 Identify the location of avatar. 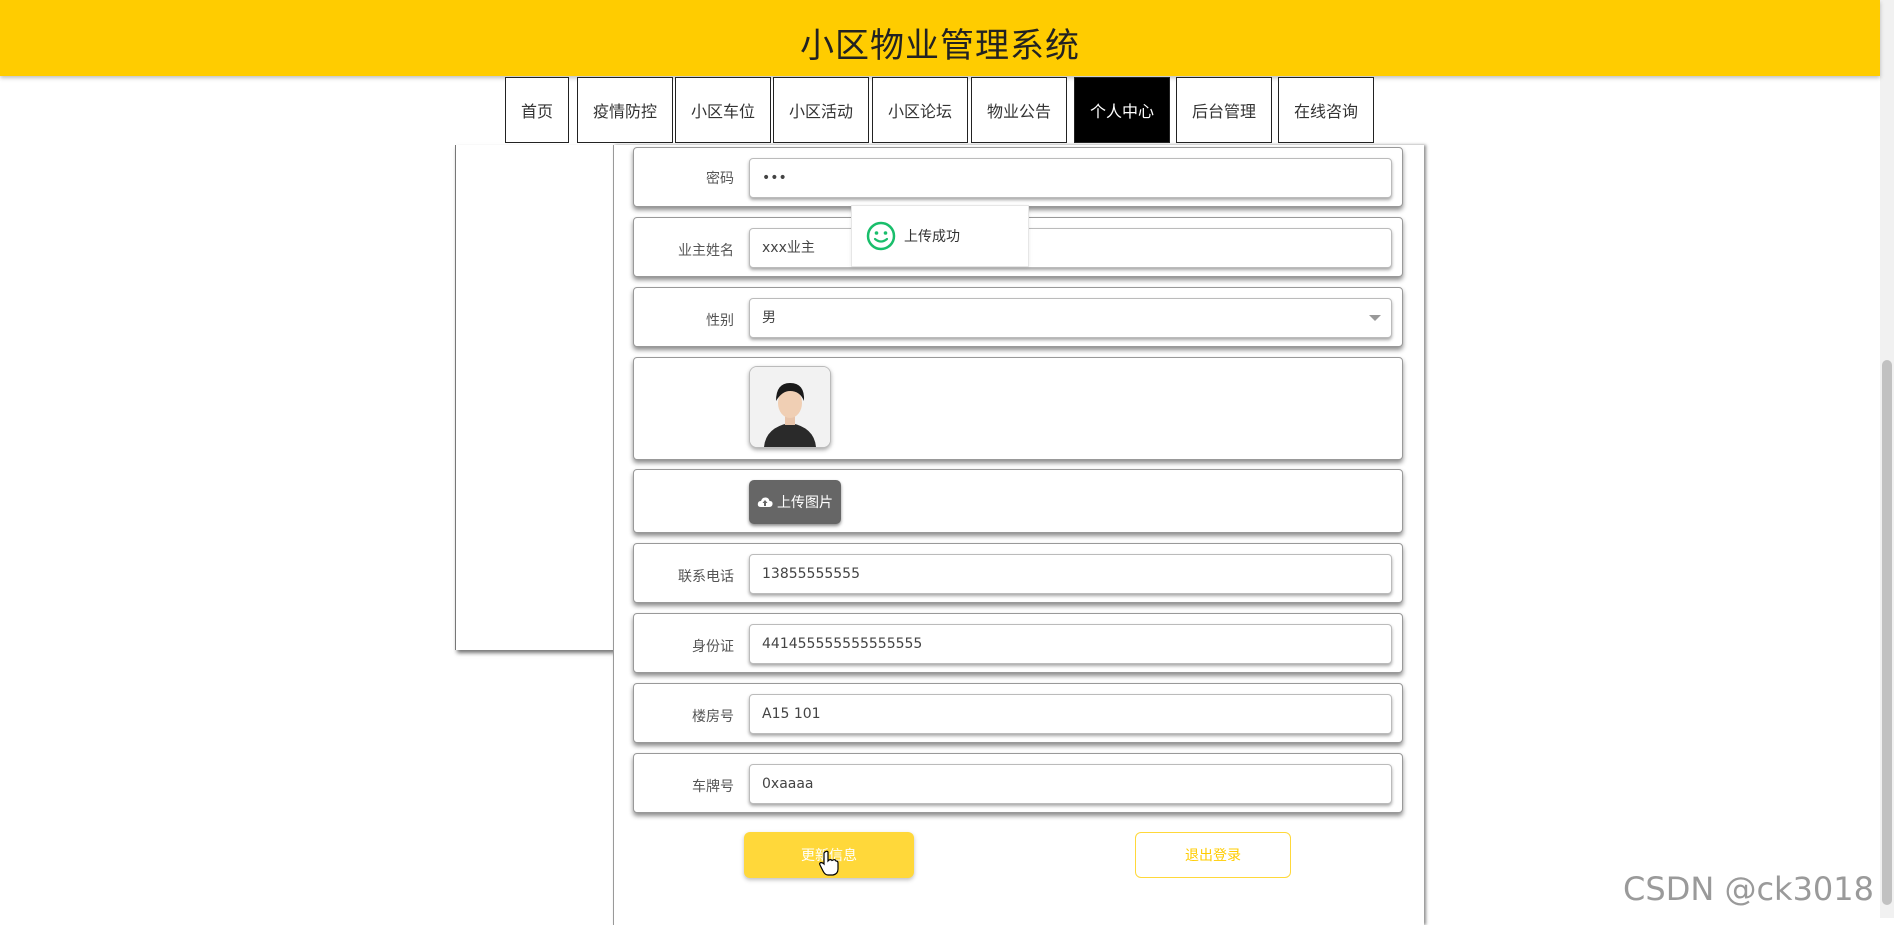
(790, 407).